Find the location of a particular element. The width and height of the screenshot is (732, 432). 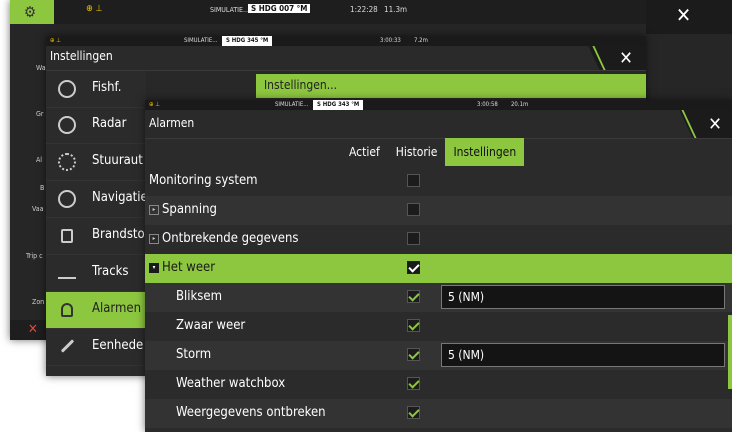

mid-heading: S HDG 345 °M is located at coordinates (247, 41).